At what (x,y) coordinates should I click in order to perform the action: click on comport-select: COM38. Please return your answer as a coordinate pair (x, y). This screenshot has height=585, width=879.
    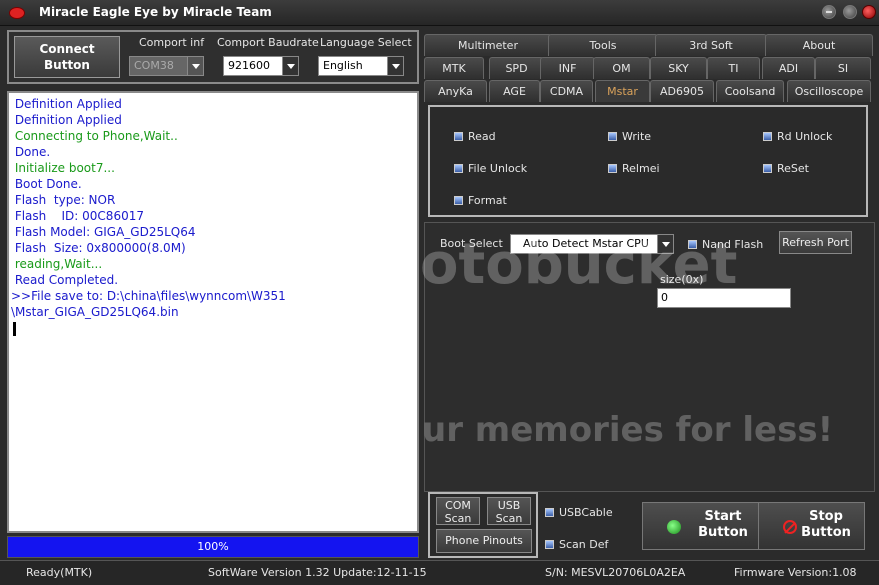
    Looking at the image, I should click on (166, 66).